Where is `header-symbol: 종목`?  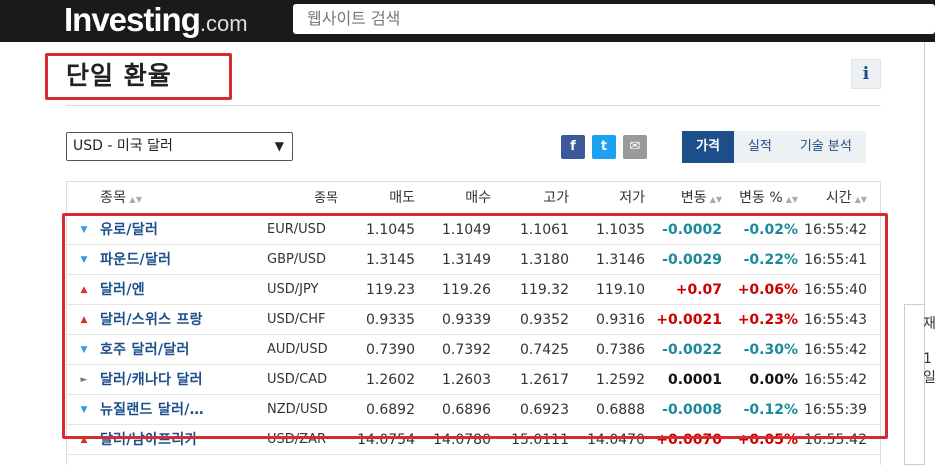
header-symbol: 종목 is located at coordinates (326, 198).